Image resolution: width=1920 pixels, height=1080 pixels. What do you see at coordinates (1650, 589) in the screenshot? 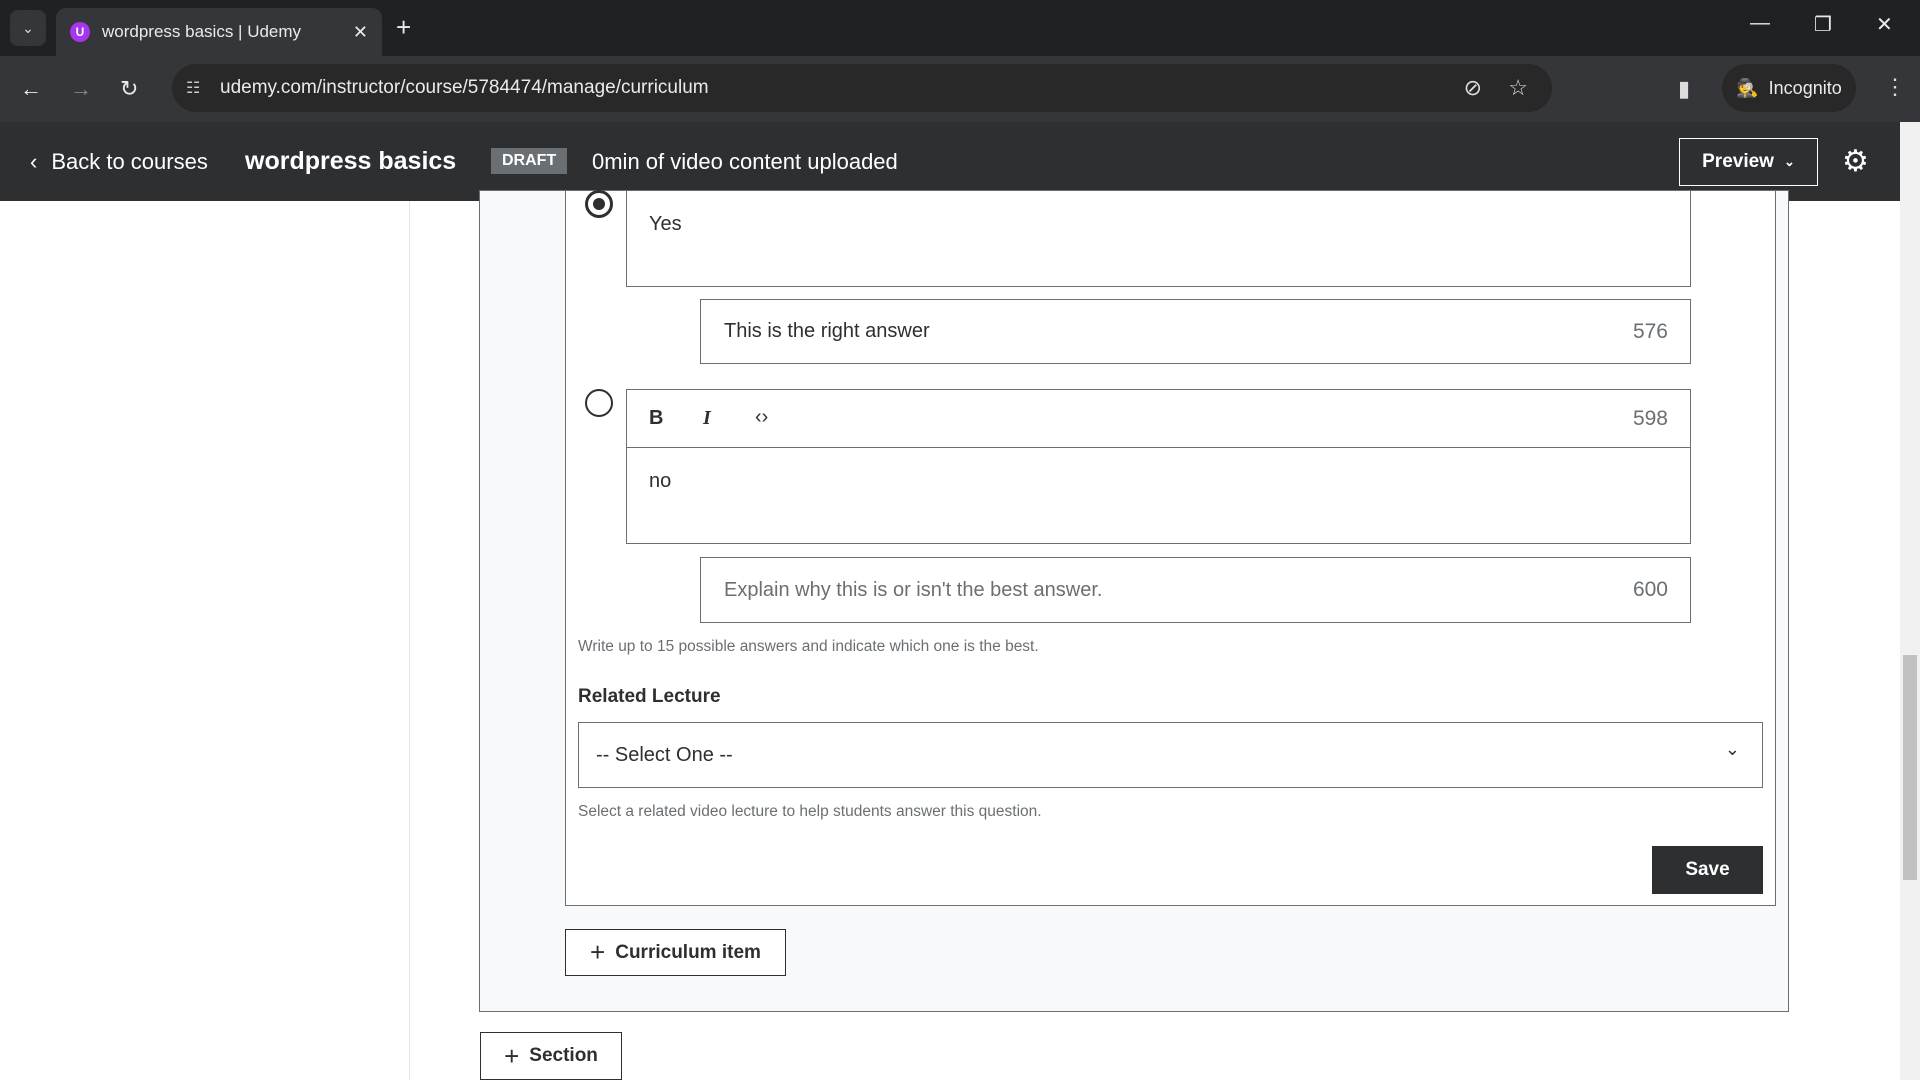
I see `char-count: 600` at bounding box center [1650, 589].